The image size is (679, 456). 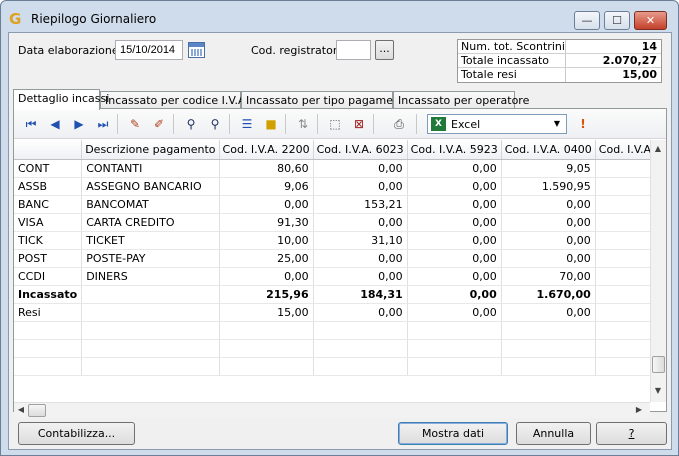 I want to click on note-icon: ■, so click(x=271, y=124).